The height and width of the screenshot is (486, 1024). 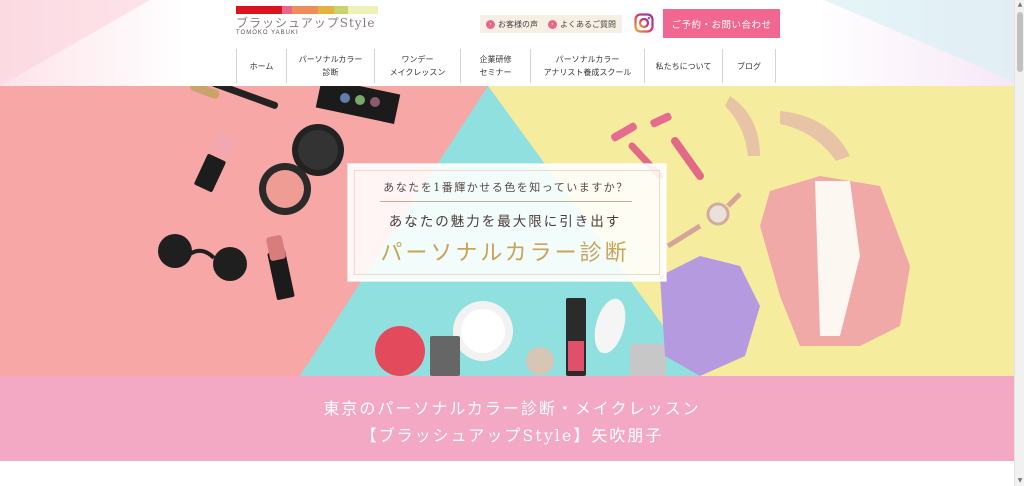 What do you see at coordinates (512, 435) in the screenshot?
I see `intro-line-2: 【ブラッシュアップStyle】矢吹朋子` at bounding box center [512, 435].